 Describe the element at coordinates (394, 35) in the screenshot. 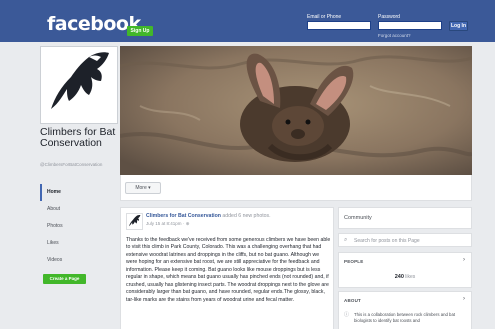

I see `forgot-account-link: Forgot account?` at that location.